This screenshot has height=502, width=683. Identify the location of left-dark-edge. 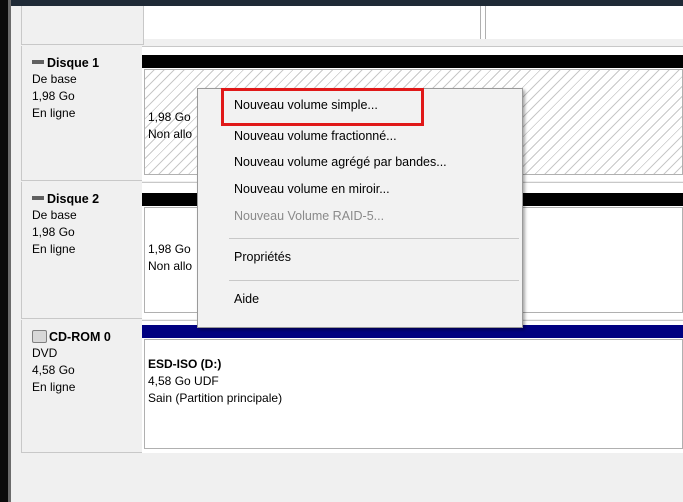
(4, 251).